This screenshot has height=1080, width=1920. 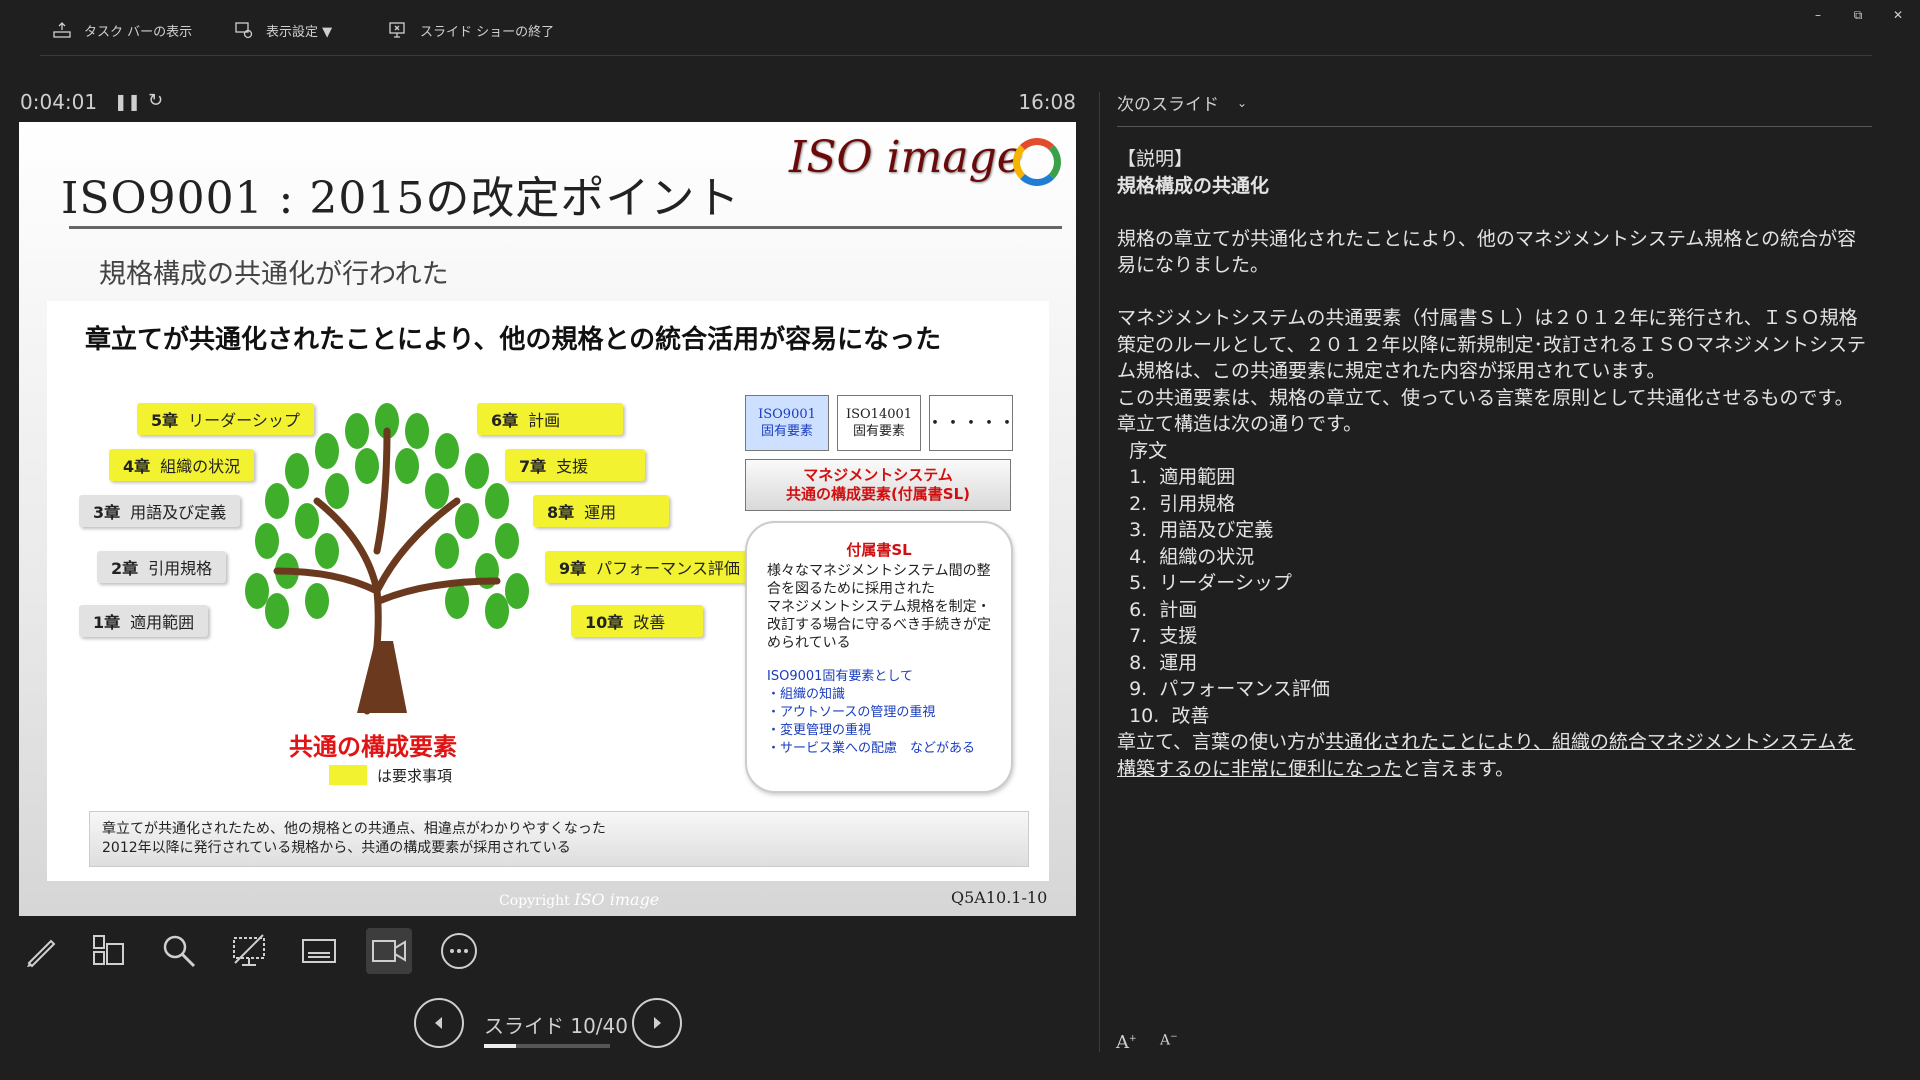 What do you see at coordinates (906, 157) in the screenshot?
I see `iso-image-logo: ISO image` at bounding box center [906, 157].